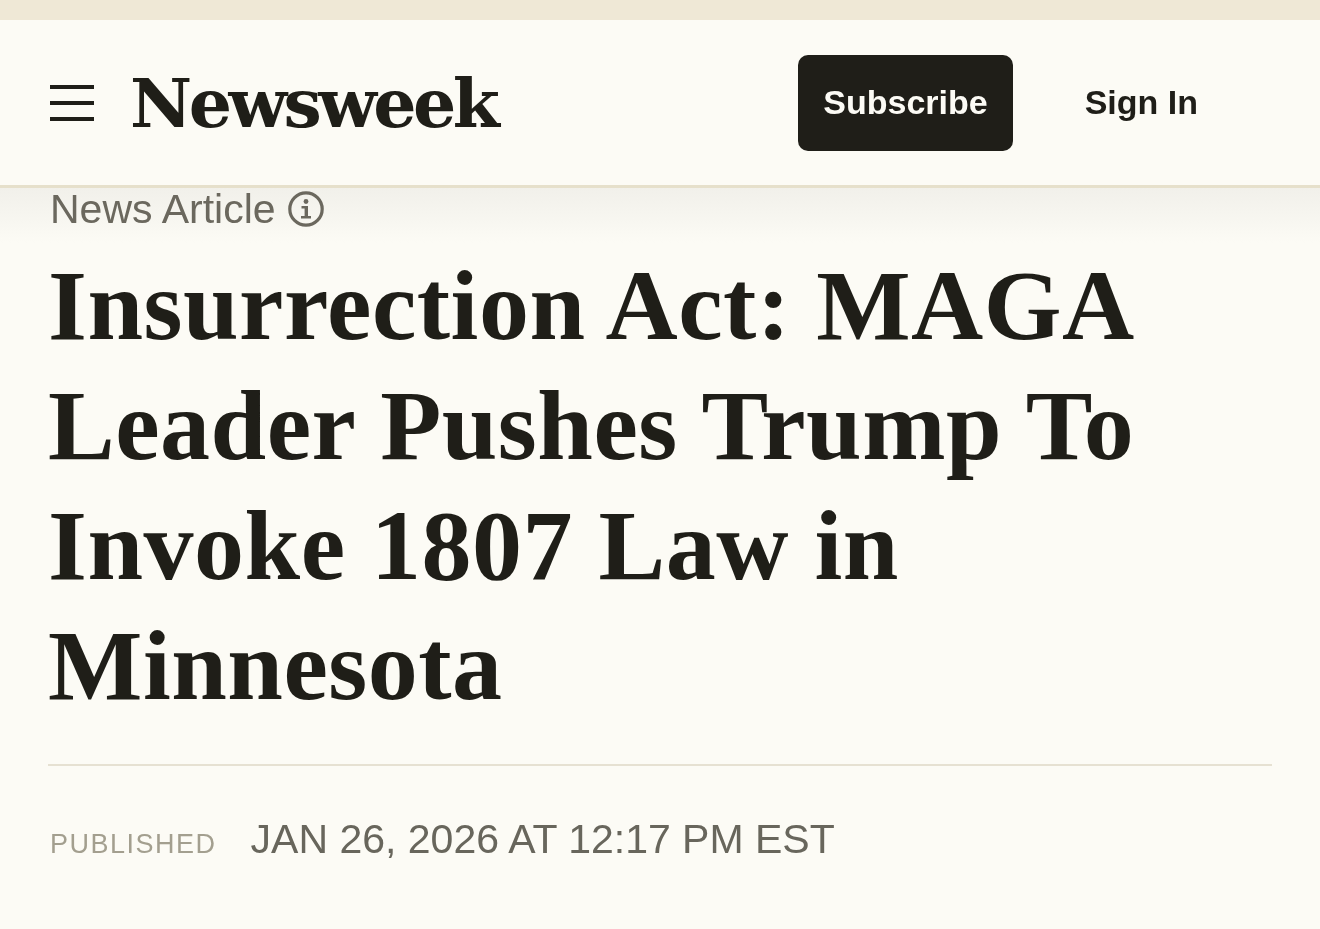 Image resolution: width=1320 pixels, height=929 pixels. I want to click on published-label: PUBLISHED, so click(133, 844).